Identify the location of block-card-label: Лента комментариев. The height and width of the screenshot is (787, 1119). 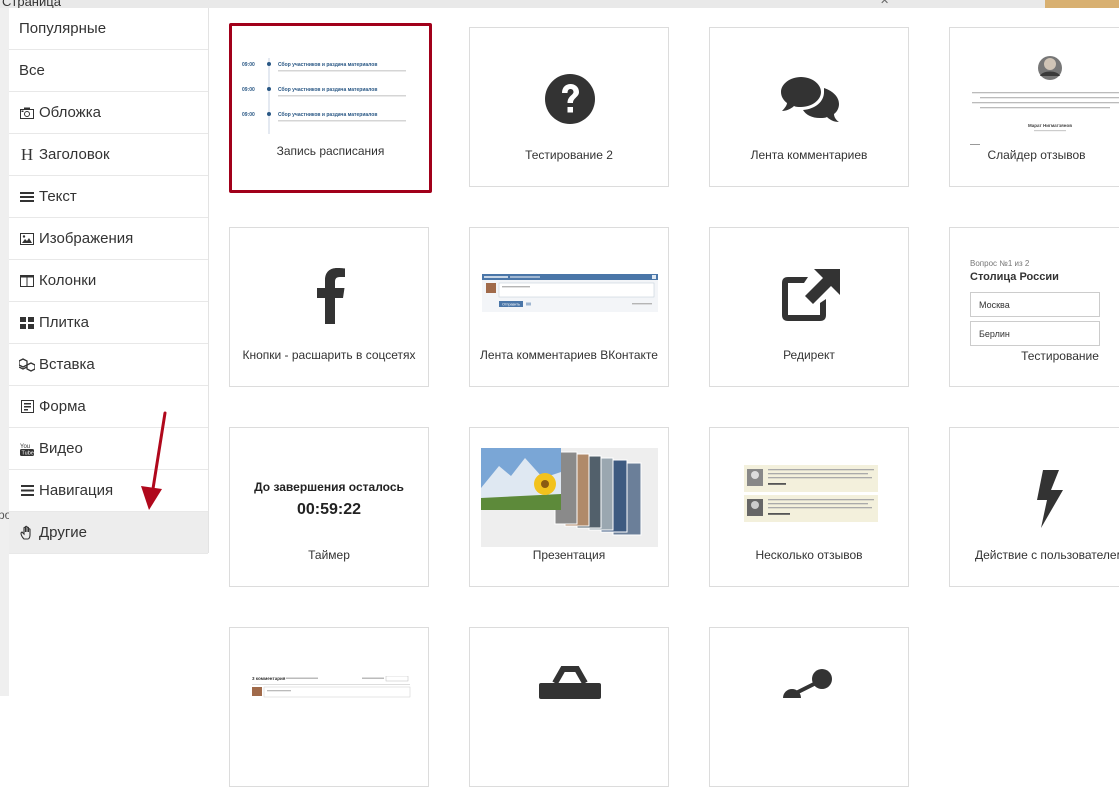
(809, 155).